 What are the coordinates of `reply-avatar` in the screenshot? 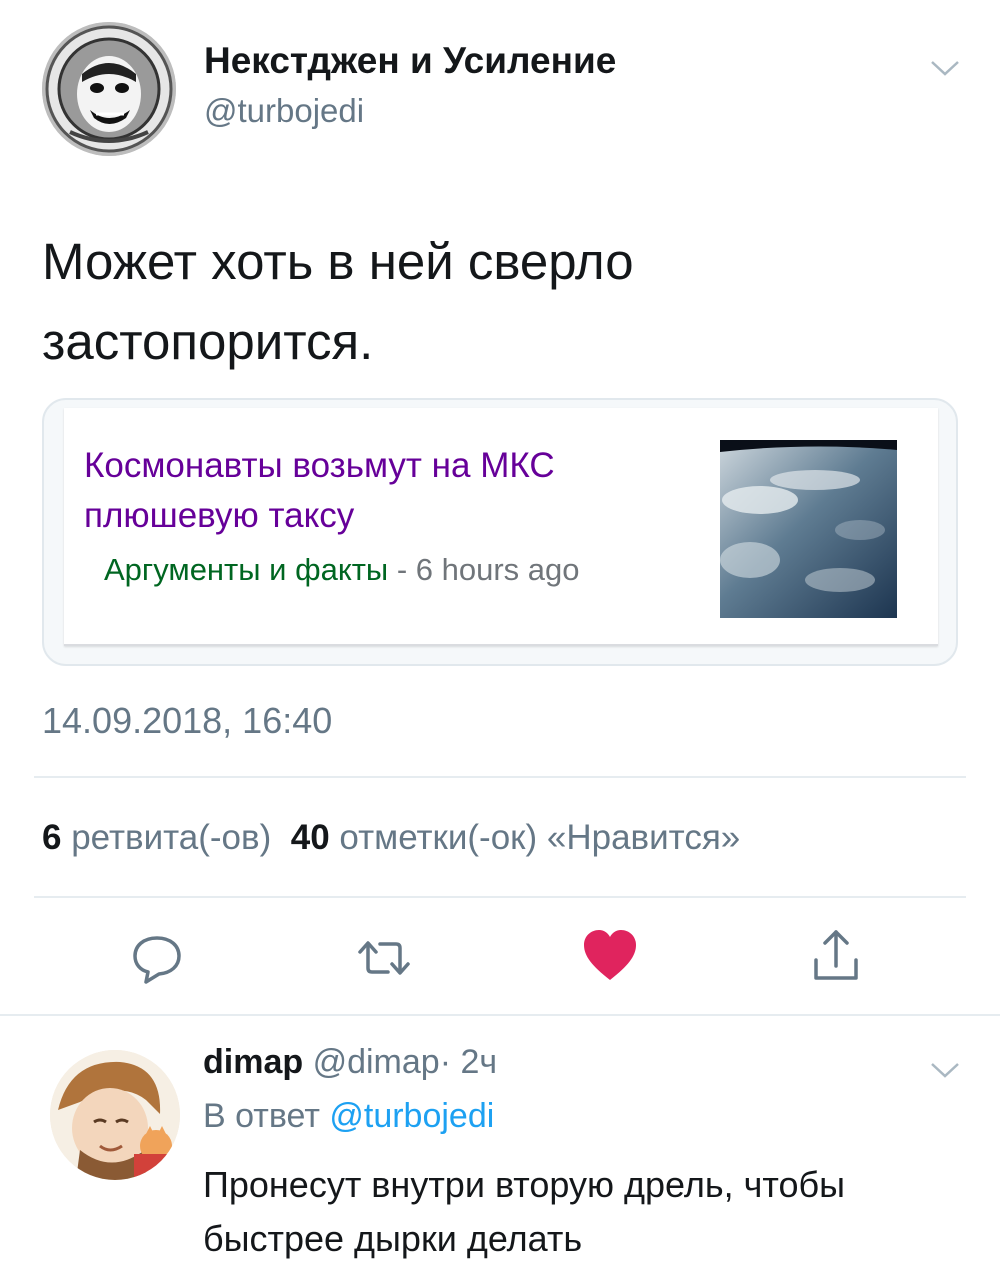 It's located at (115, 1115).